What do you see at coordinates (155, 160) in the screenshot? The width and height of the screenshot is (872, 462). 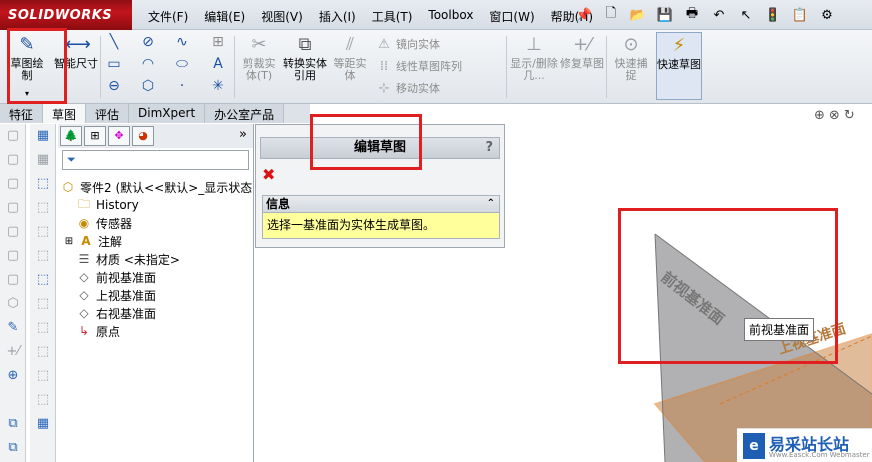 I see `feature-filter-input: ⏷` at bounding box center [155, 160].